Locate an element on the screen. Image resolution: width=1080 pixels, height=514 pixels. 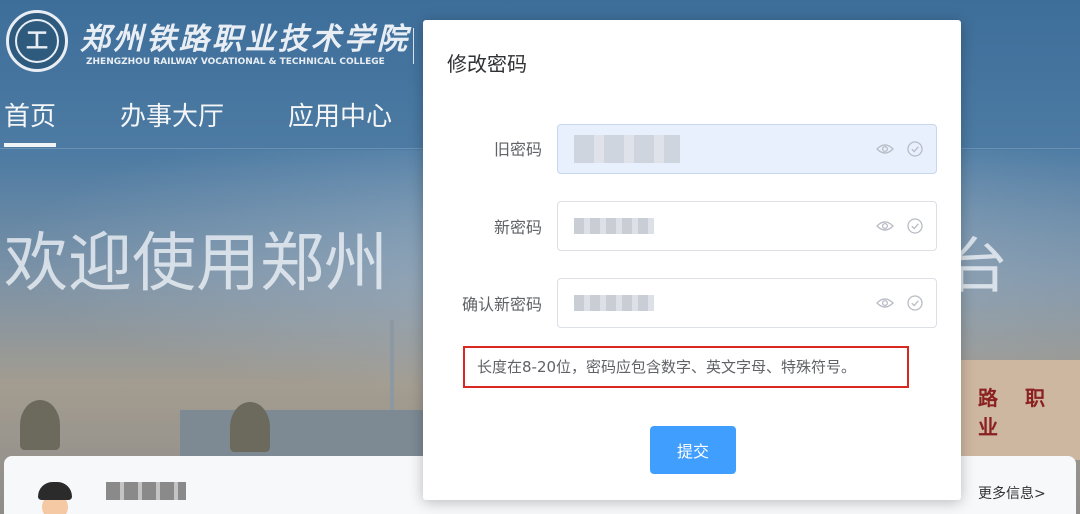
submit-button: 提交 is located at coordinates (693, 450).